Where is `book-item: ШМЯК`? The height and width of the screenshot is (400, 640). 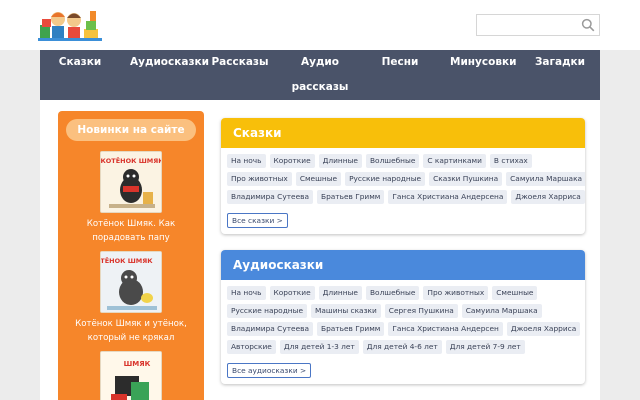 book-item: ШМЯК is located at coordinates (131, 375).